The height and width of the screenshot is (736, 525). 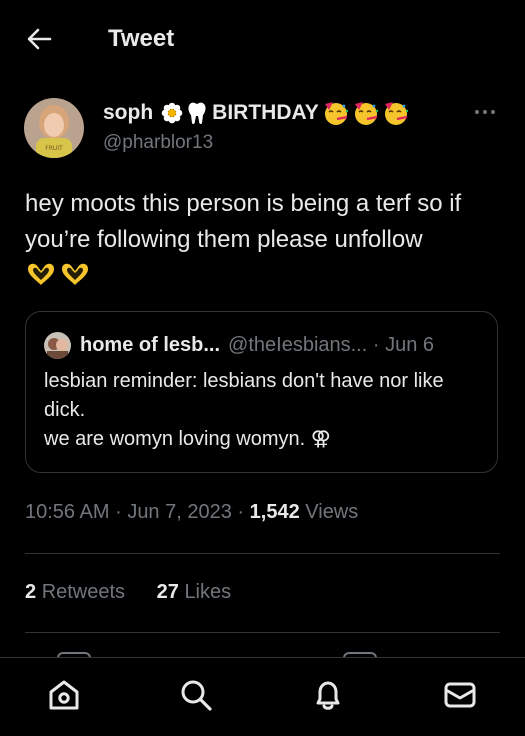 I want to click on author-name: soph BIRTHDAY, so click(x=257, y=113).